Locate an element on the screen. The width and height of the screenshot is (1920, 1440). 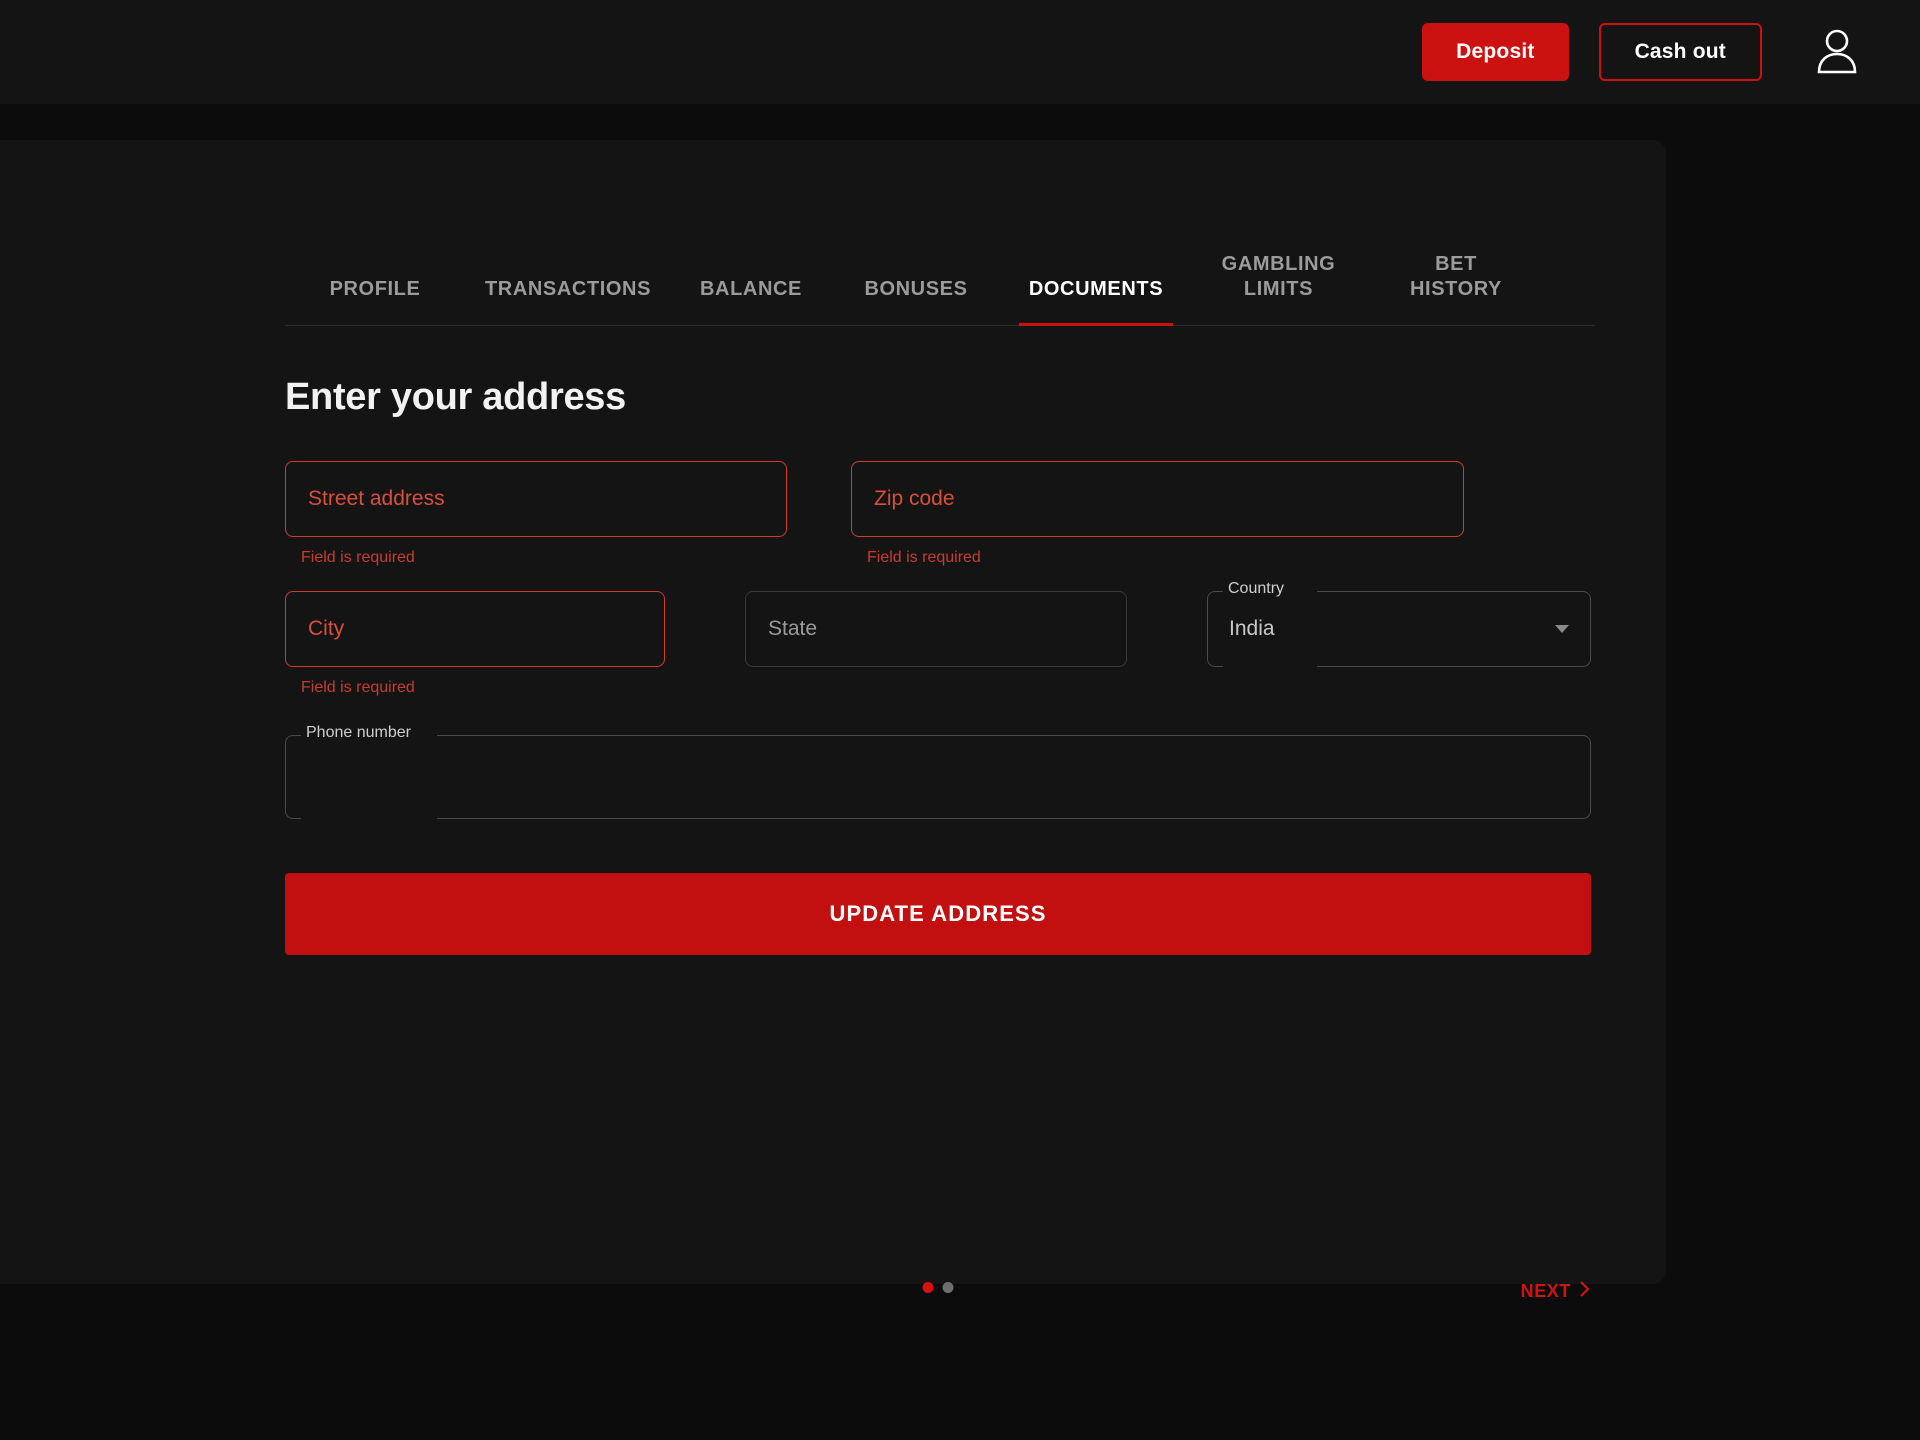
wizard-pager: NEXT is located at coordinates (938, 1292).